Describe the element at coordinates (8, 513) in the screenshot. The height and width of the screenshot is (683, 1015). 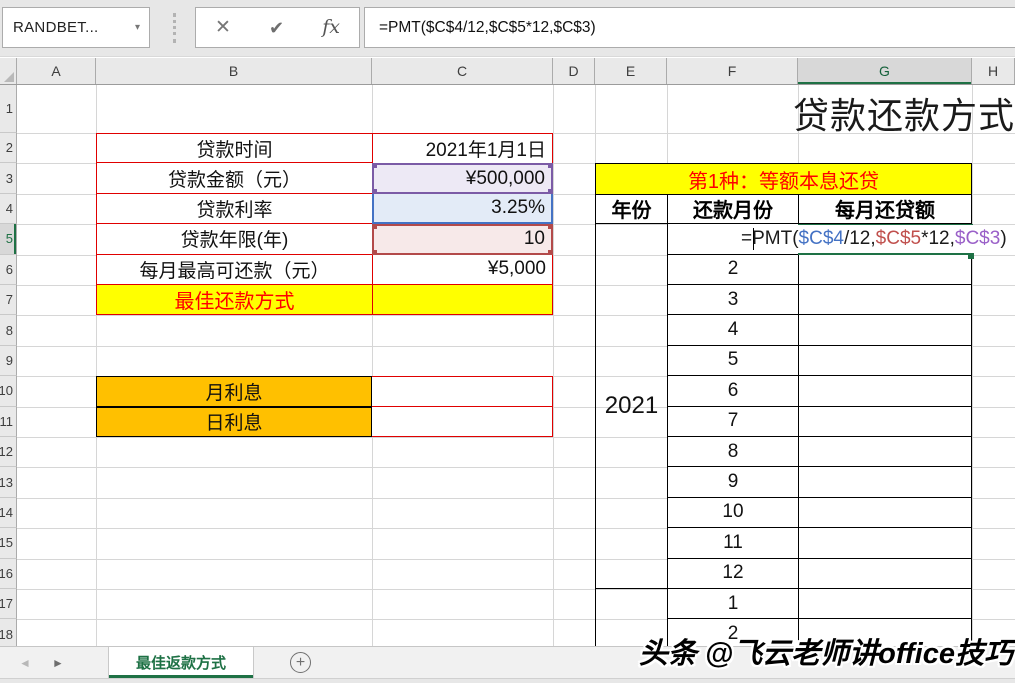
I see `row-header-14: 14` at that location.